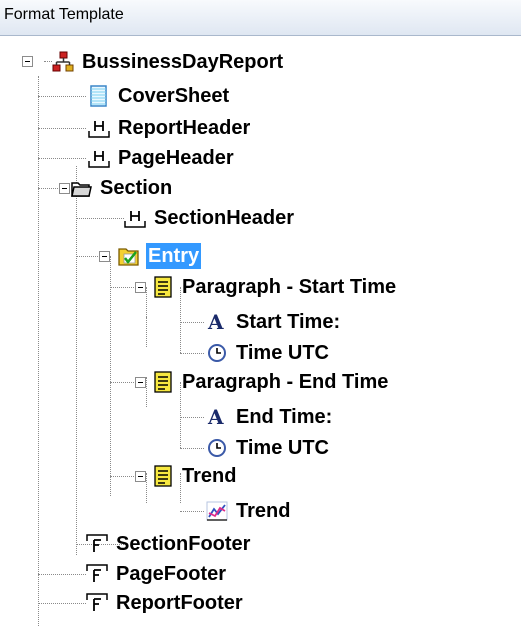  I want to click on tree-node-label: Start Time:, so click(288, 322).